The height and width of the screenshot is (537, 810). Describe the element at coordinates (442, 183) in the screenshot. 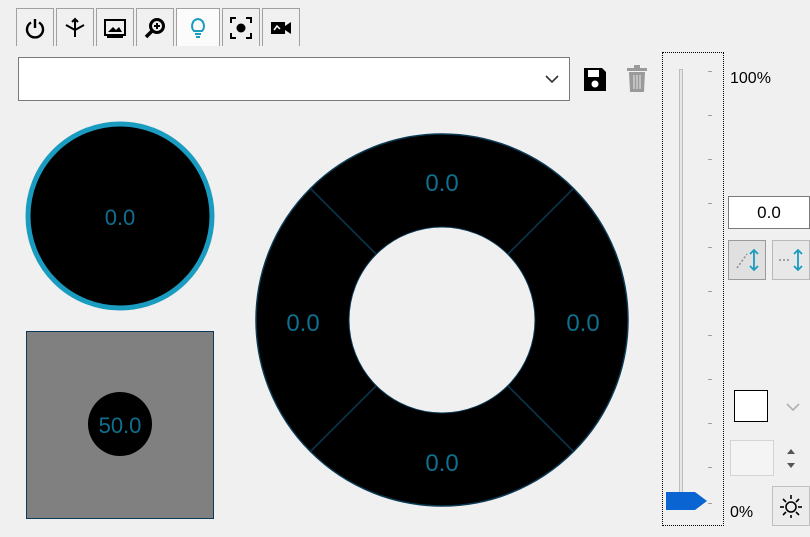

I see `ring-top-value: 0.0` at that location.